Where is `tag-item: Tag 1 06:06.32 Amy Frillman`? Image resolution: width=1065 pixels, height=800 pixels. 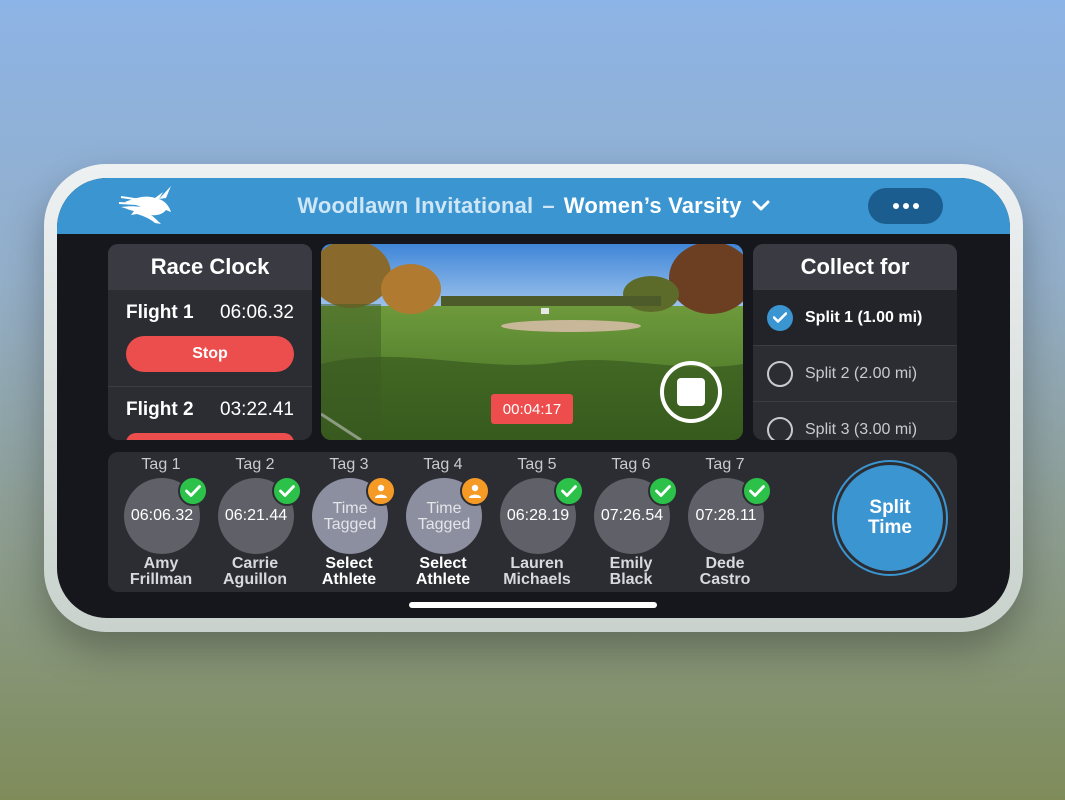 tag-item: Tag 1 06:06.32 Amy Frillman is located at coordinates (161, 522).